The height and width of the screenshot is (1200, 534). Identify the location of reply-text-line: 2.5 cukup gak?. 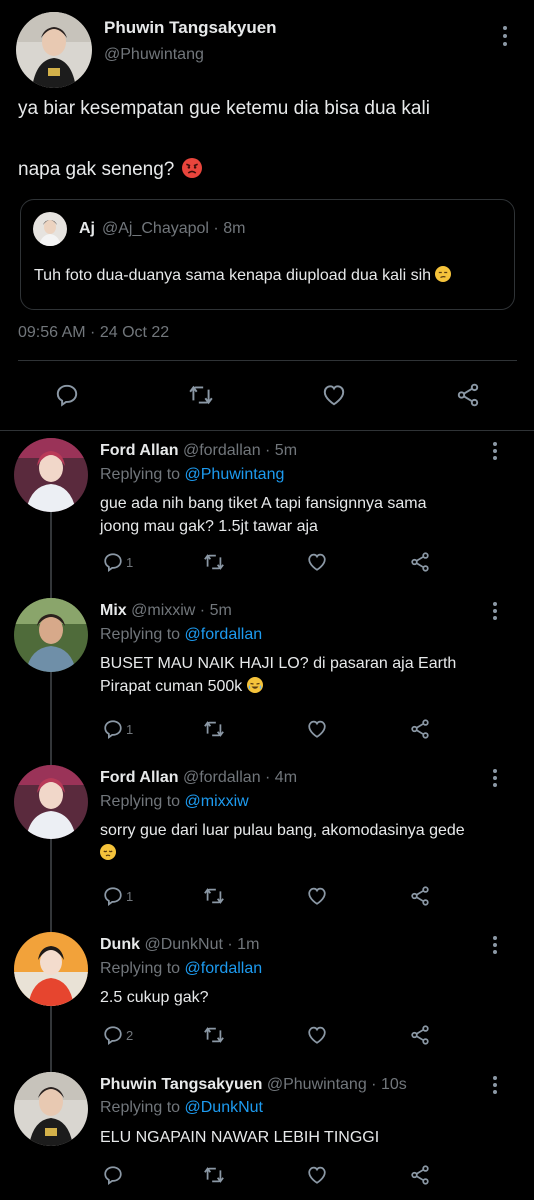
(154, 997).